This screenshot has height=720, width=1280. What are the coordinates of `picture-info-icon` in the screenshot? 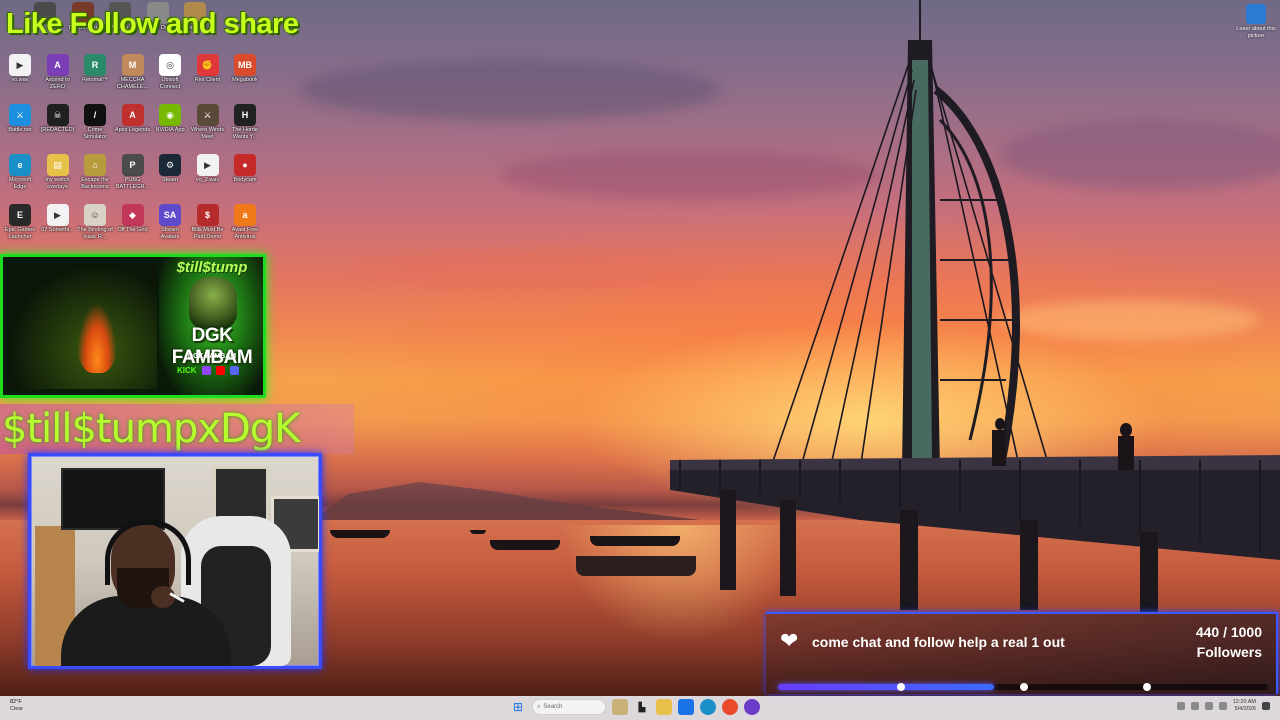 It's located at (1256, 14).